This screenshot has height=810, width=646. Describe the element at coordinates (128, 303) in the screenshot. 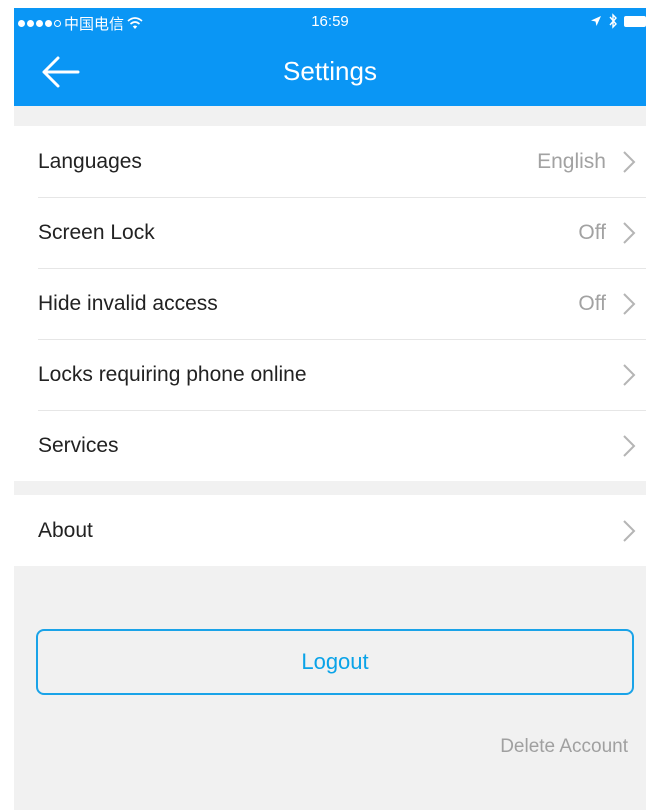

I see `row-label: Hide invalid access` at that location.